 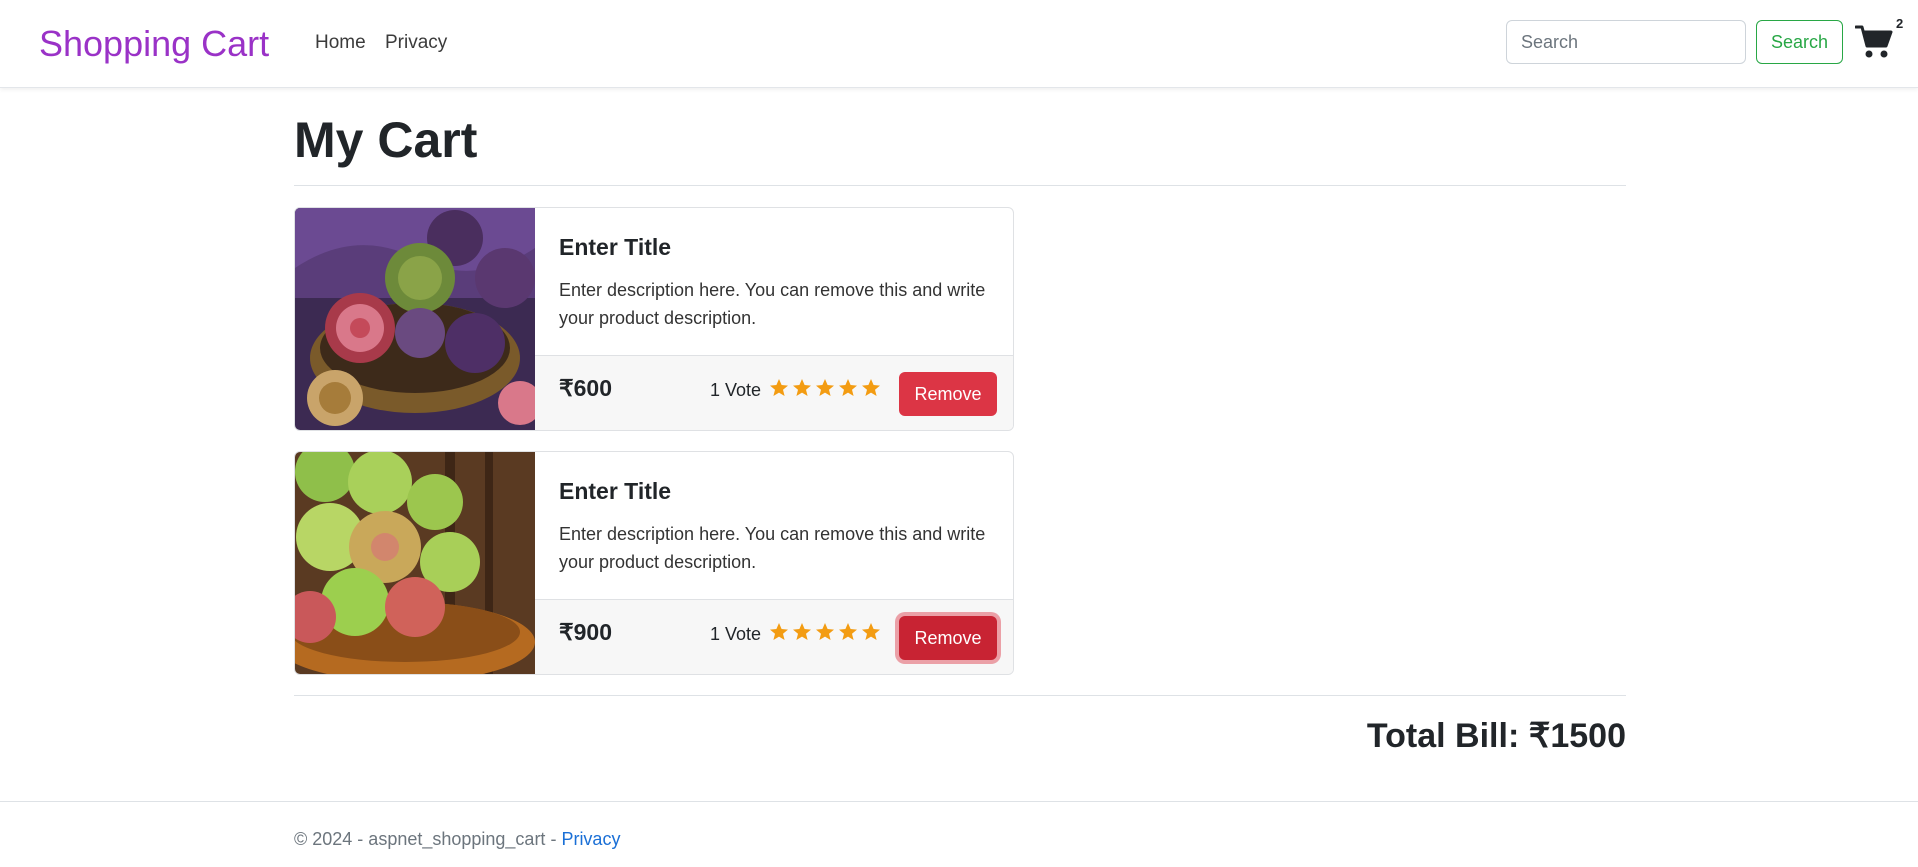 What do you see at coordinates (340, 43) in the screenshot?
I see `nav-link-home: Home` at bounding box center [340, 43].